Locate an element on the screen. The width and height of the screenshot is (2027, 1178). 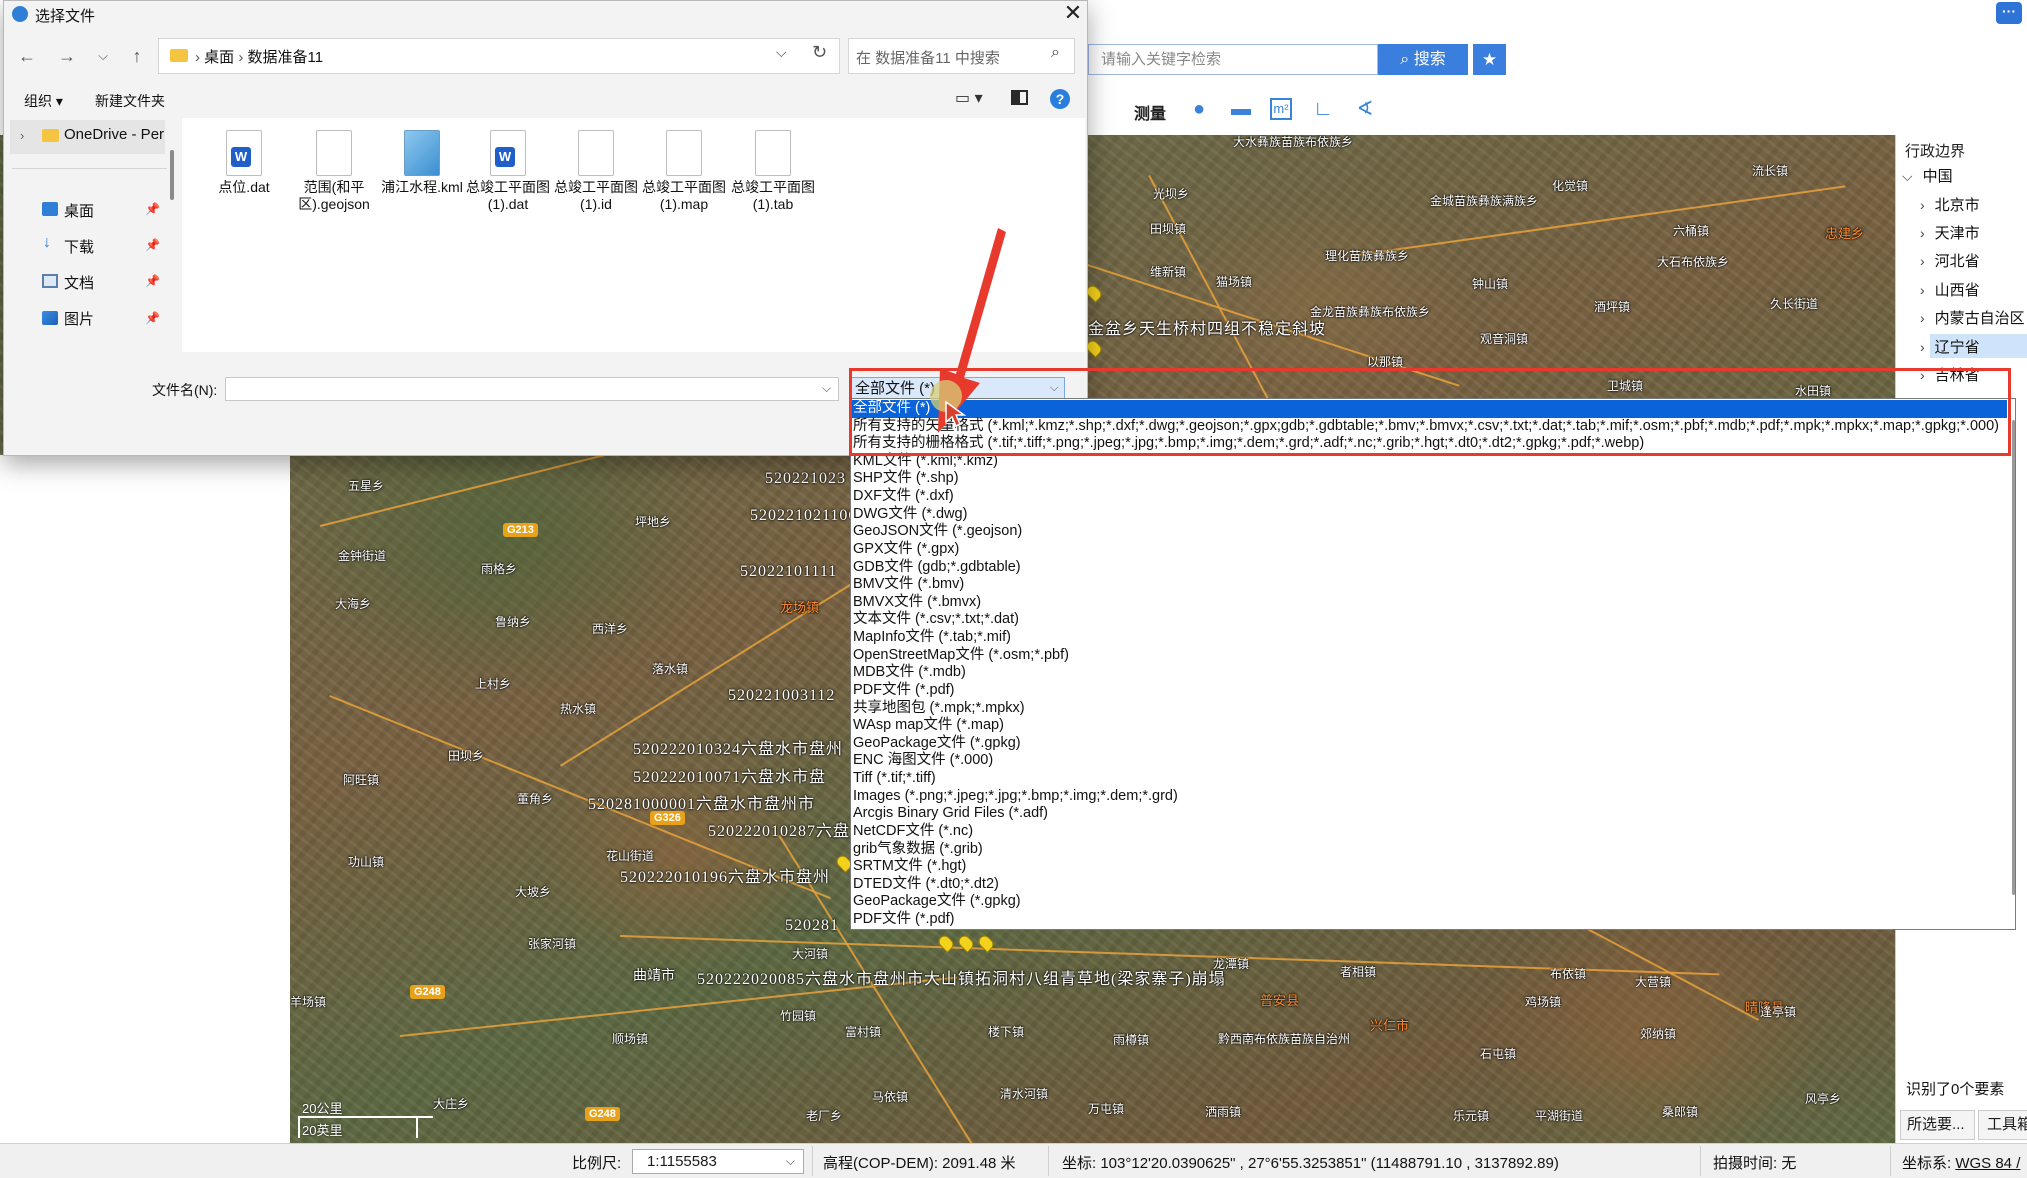
file-type-option: MapInfo文件 (*.tab;*.mif) is located at coordinates (932, 638).